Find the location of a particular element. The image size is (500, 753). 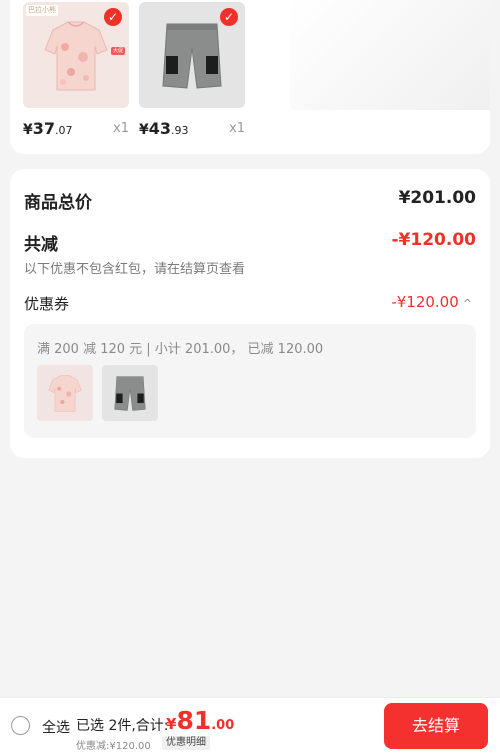

coupon-description: 满 200 减 120 元 | 小计 201.00， 已减 120.00 is located at coordinates (180, 349).